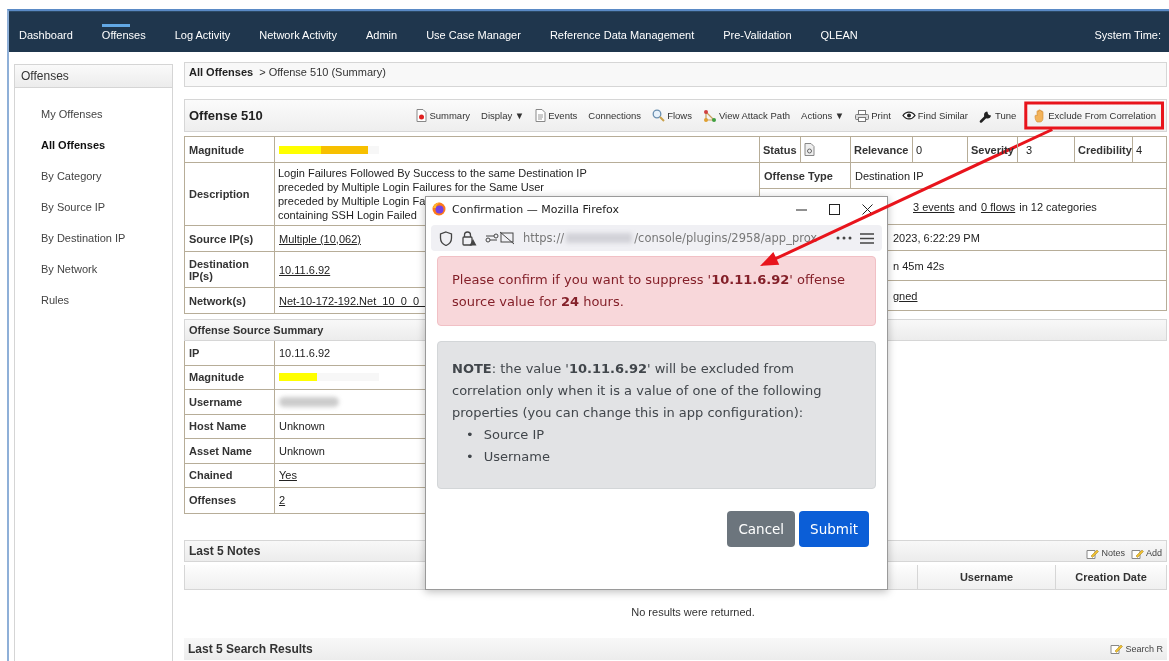 This screenshot has height=661, width=1169. Describe the element at coordinates (1146, 553) in the screenshot. I see `section-action-button: Add` at that location.